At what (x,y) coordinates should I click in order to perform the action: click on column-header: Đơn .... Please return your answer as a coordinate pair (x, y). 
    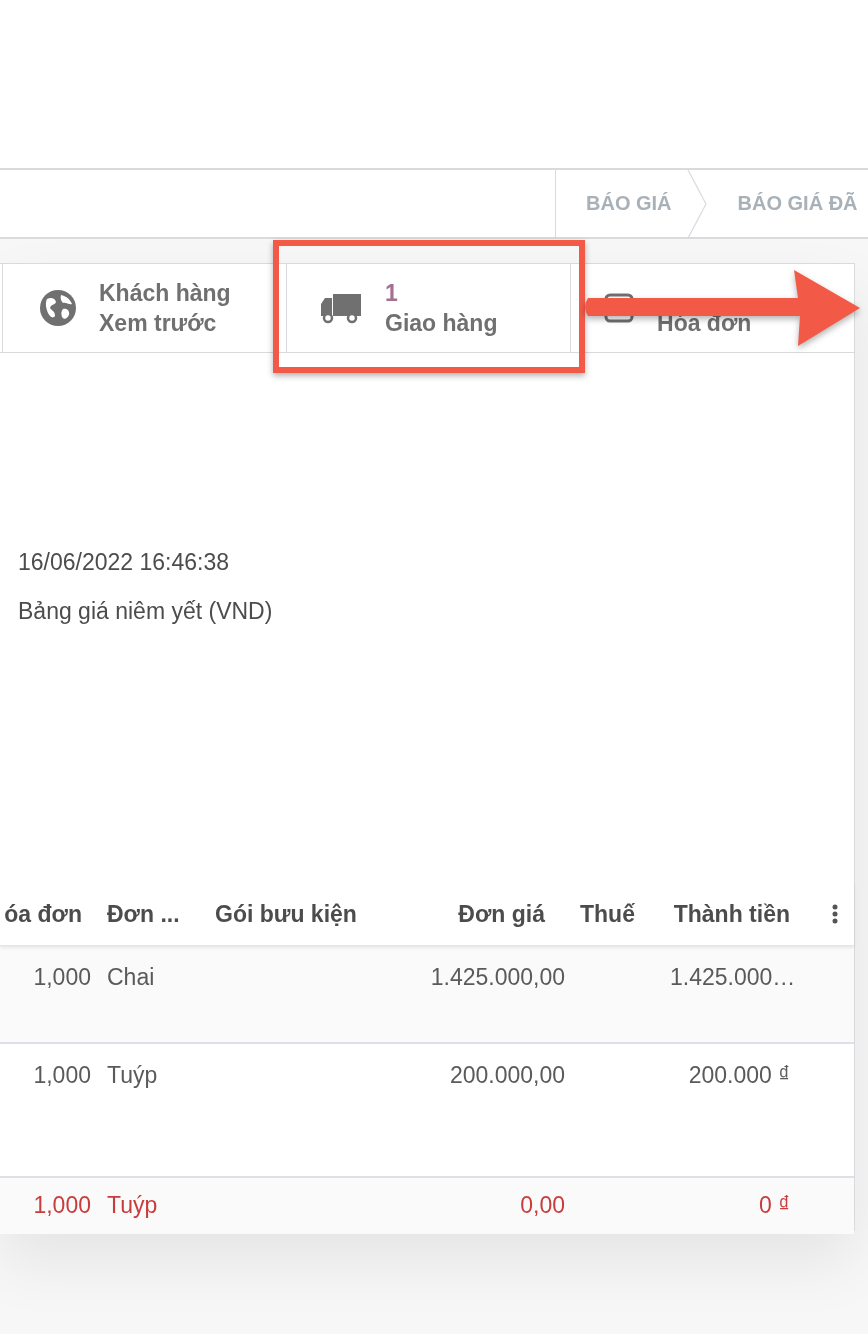
    Looking at the image, I should click on (153, 914).